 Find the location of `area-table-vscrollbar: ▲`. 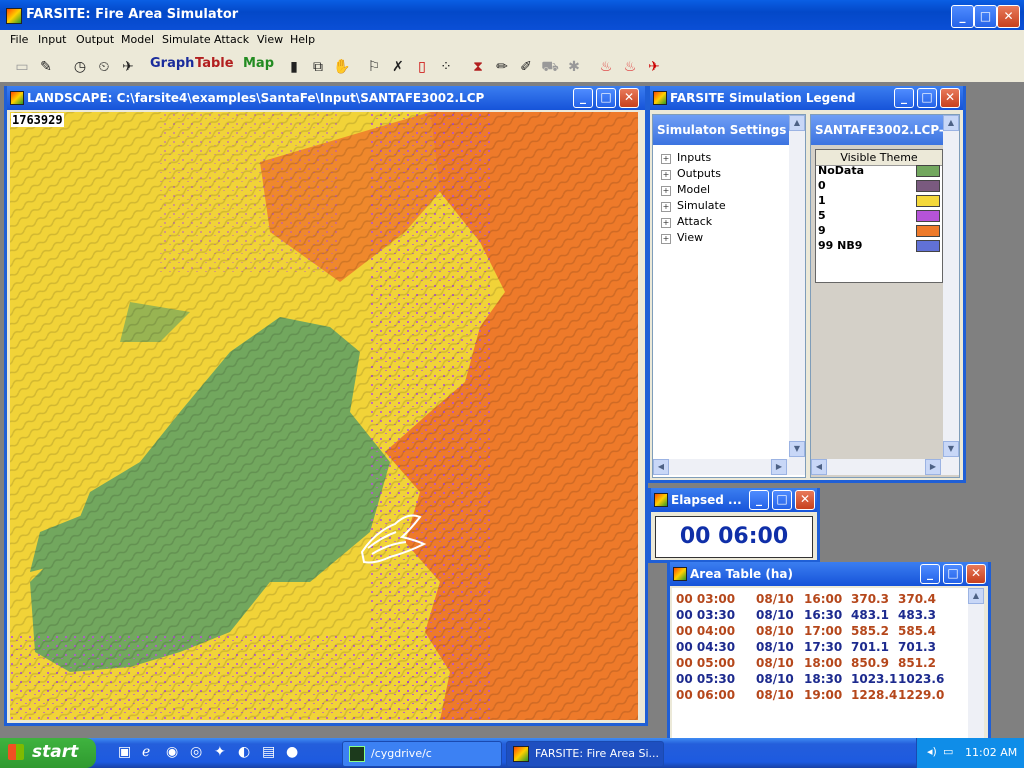

area-table-vscrollbar: ▲ is located at coordinates (976, 663).